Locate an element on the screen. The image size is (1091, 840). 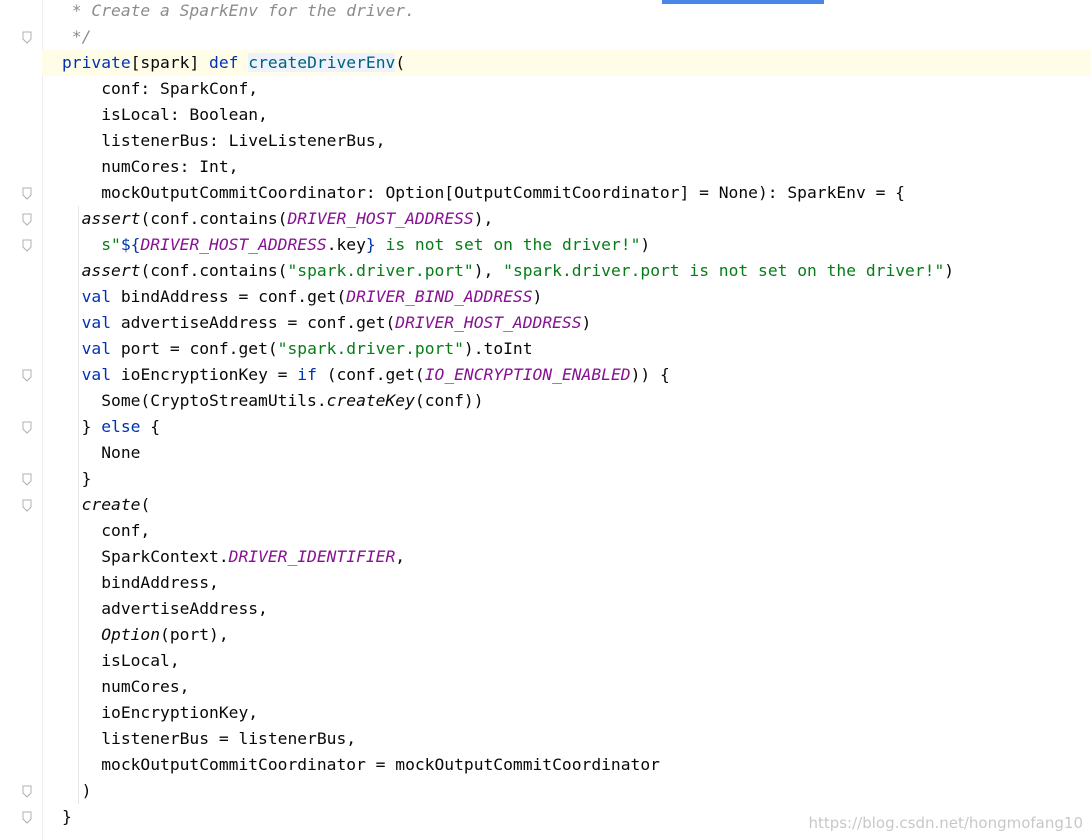
code-line: create( is located at coordinates (566, 505).